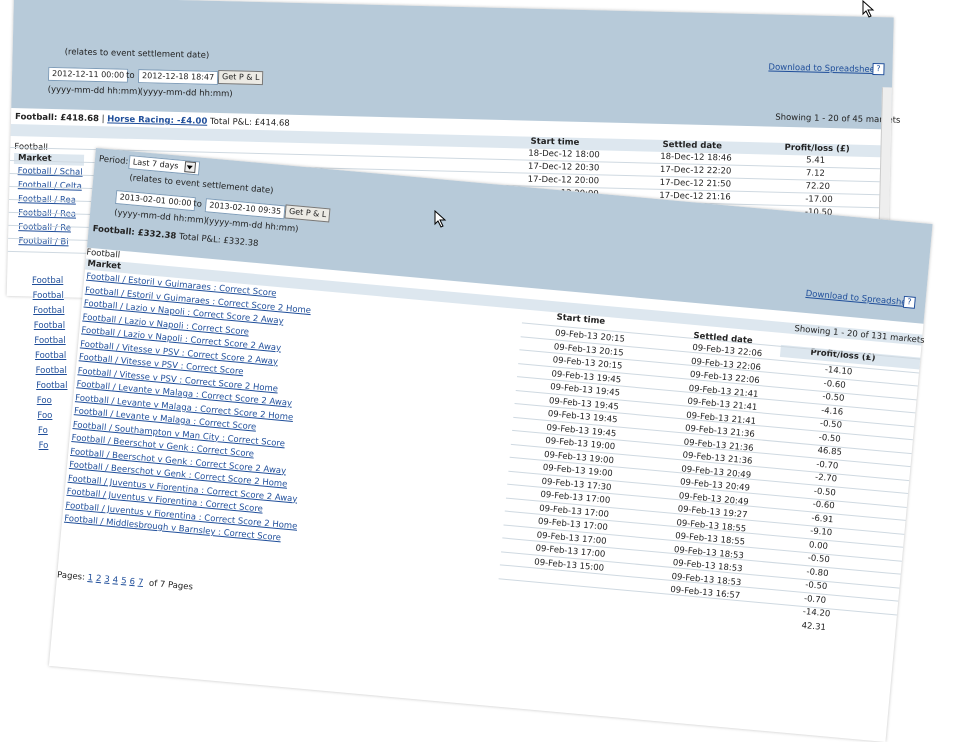  Describe the element at coordinates (692, 145) in the screenshot. I see `col-settled-date: Settled date` at that location.